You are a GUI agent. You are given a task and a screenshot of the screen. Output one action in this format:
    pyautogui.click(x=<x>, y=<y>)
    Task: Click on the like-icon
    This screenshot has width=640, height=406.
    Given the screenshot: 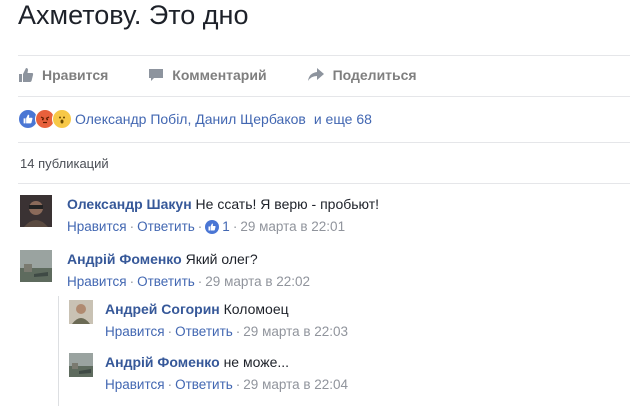 What is the action you would take?
    pyautogui.click(x=212, y=227)
    